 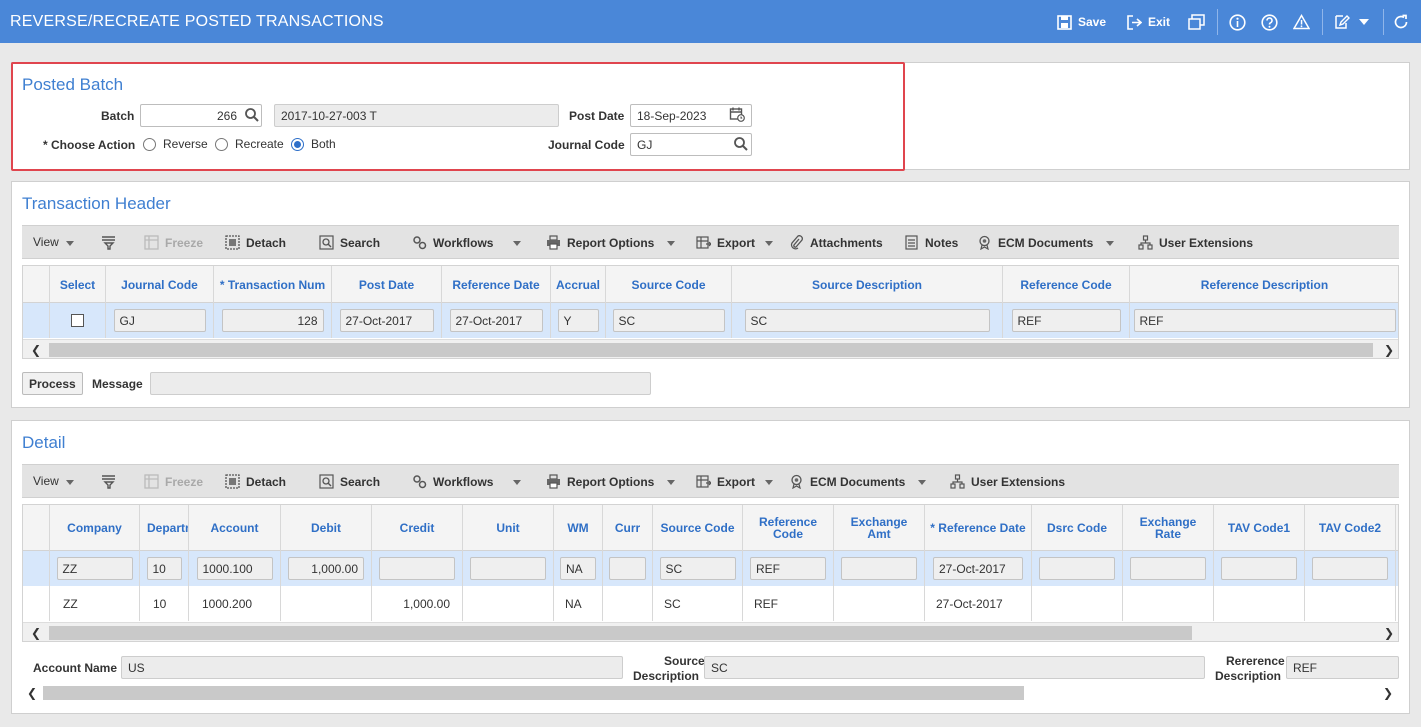 What do you see at coordinates (313, 144) in the screenshot?
I see `radio-both: Both` at bounding box center [313, 144].